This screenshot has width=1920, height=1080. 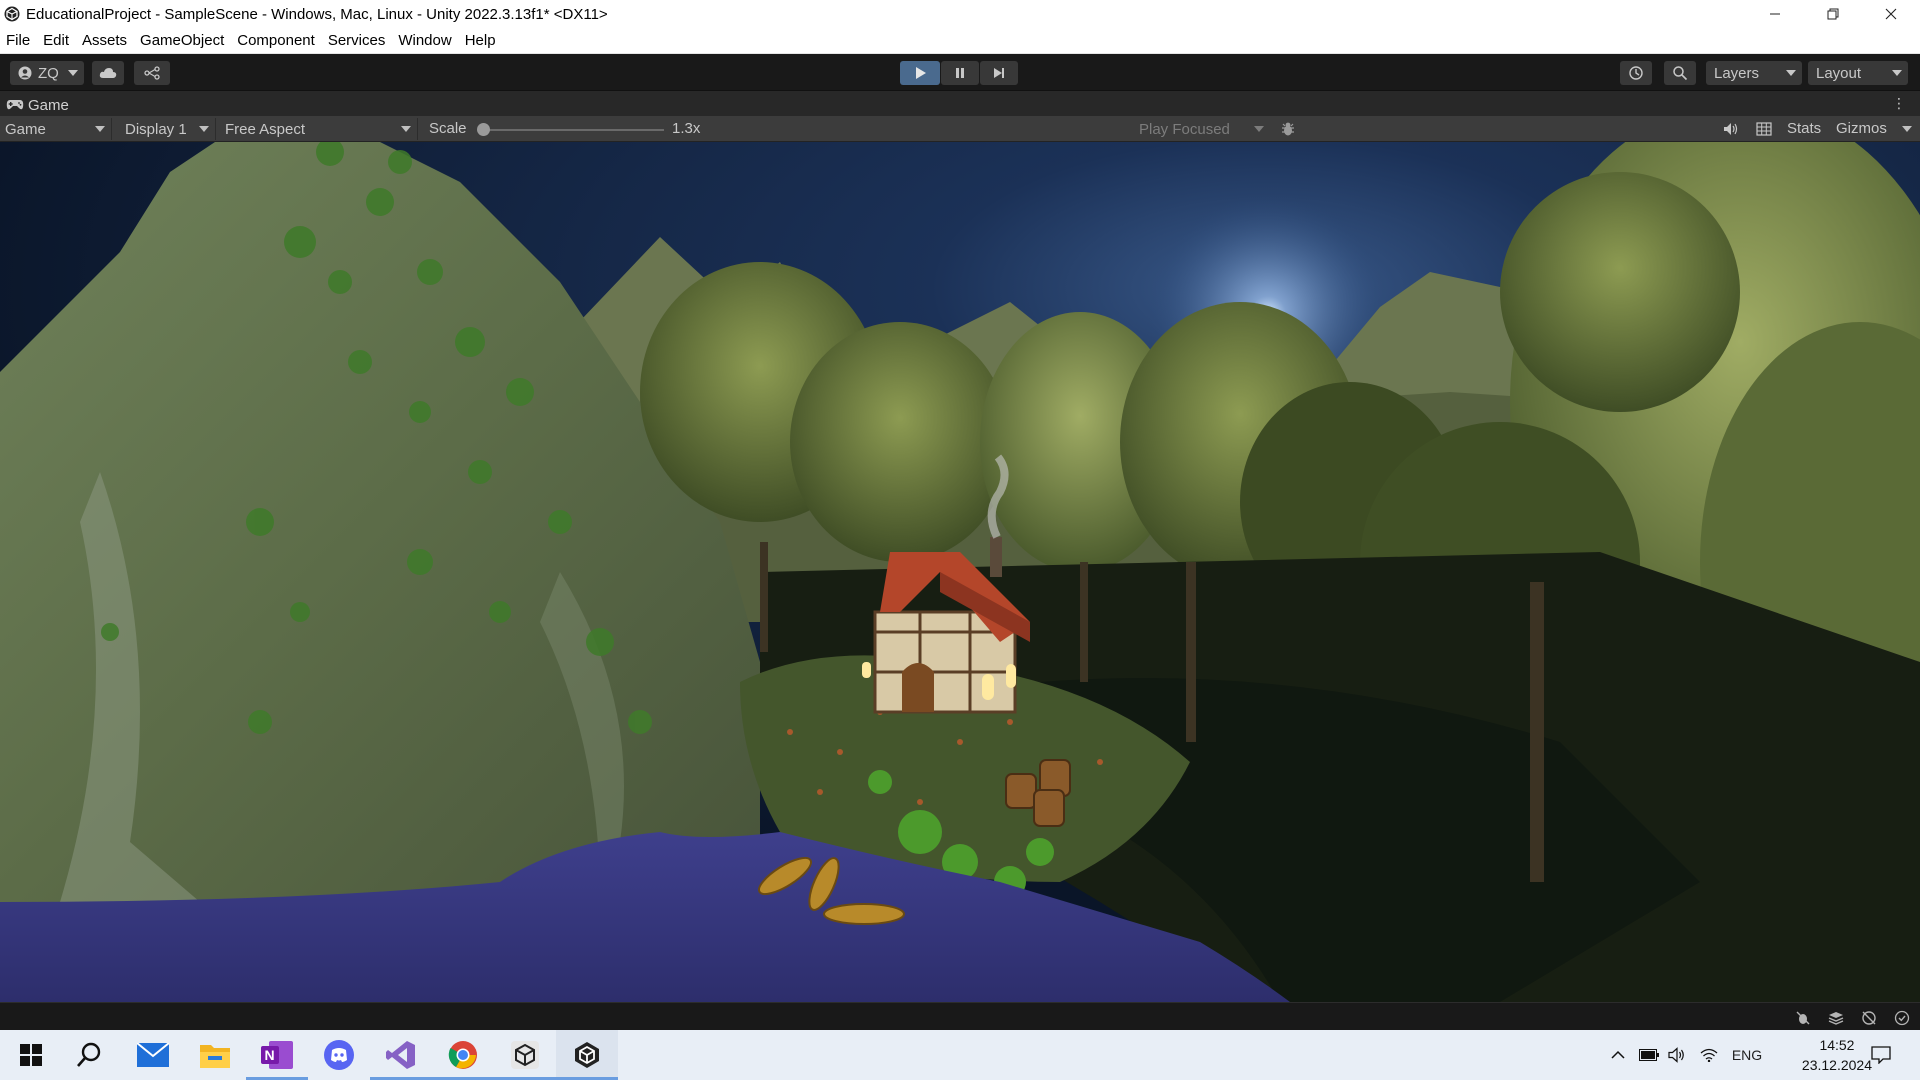 What do you see at coordinates (1288, 129) in the screenshot?
I see `bug-icon` at bounding box center [1288, 129].